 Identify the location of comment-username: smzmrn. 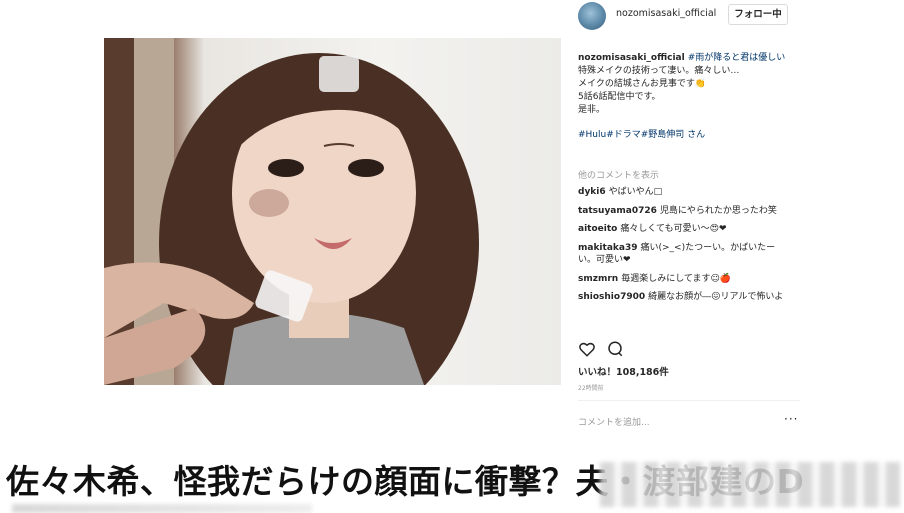
(598, 279).